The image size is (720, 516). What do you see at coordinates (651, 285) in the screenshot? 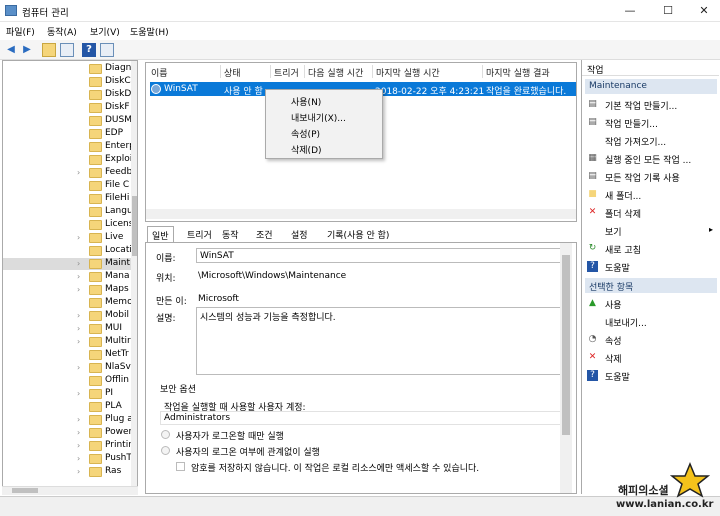
I see `actions-section-selected: 선택한 항목` at bounding box center [651, 285].